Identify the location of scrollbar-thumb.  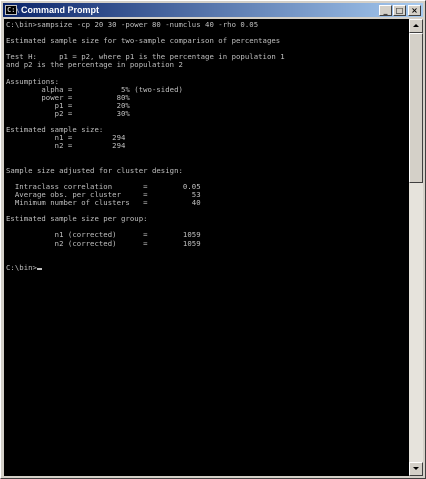
(416, 108).